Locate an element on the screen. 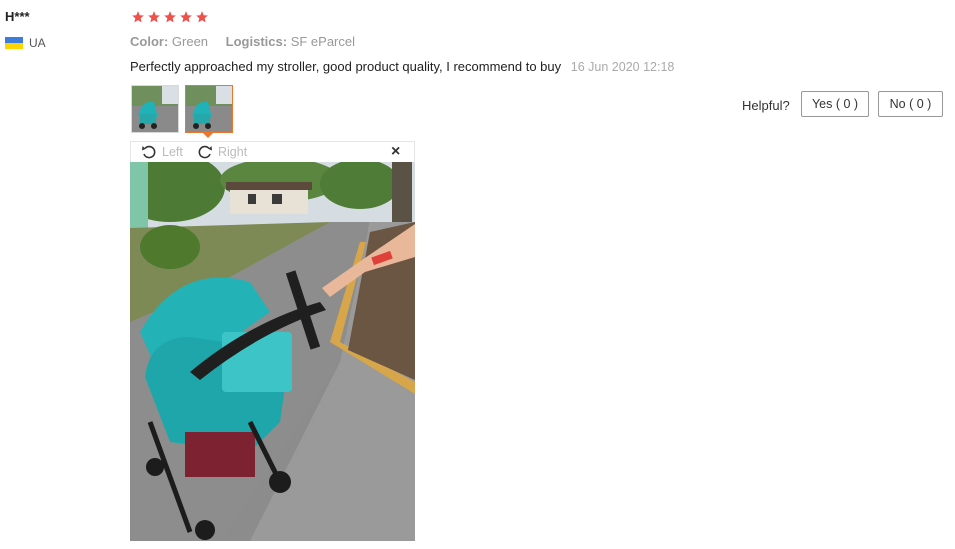 The width and height of the screenshot is (955, 549). star-rating is located at coordinates (170, 17).